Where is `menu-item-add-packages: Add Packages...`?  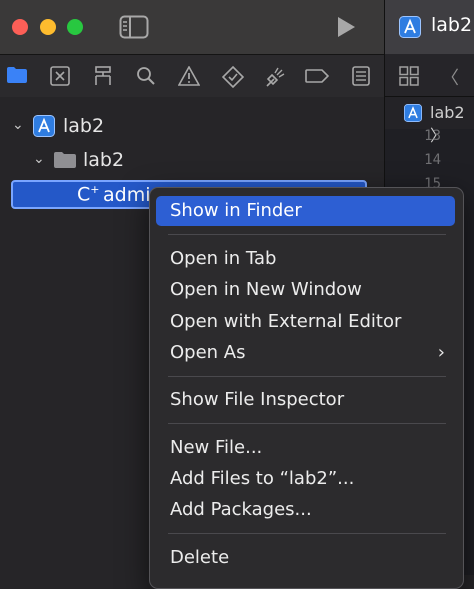
menu-item-add-packages: Add Packages... is located at coordinates (305, 510).